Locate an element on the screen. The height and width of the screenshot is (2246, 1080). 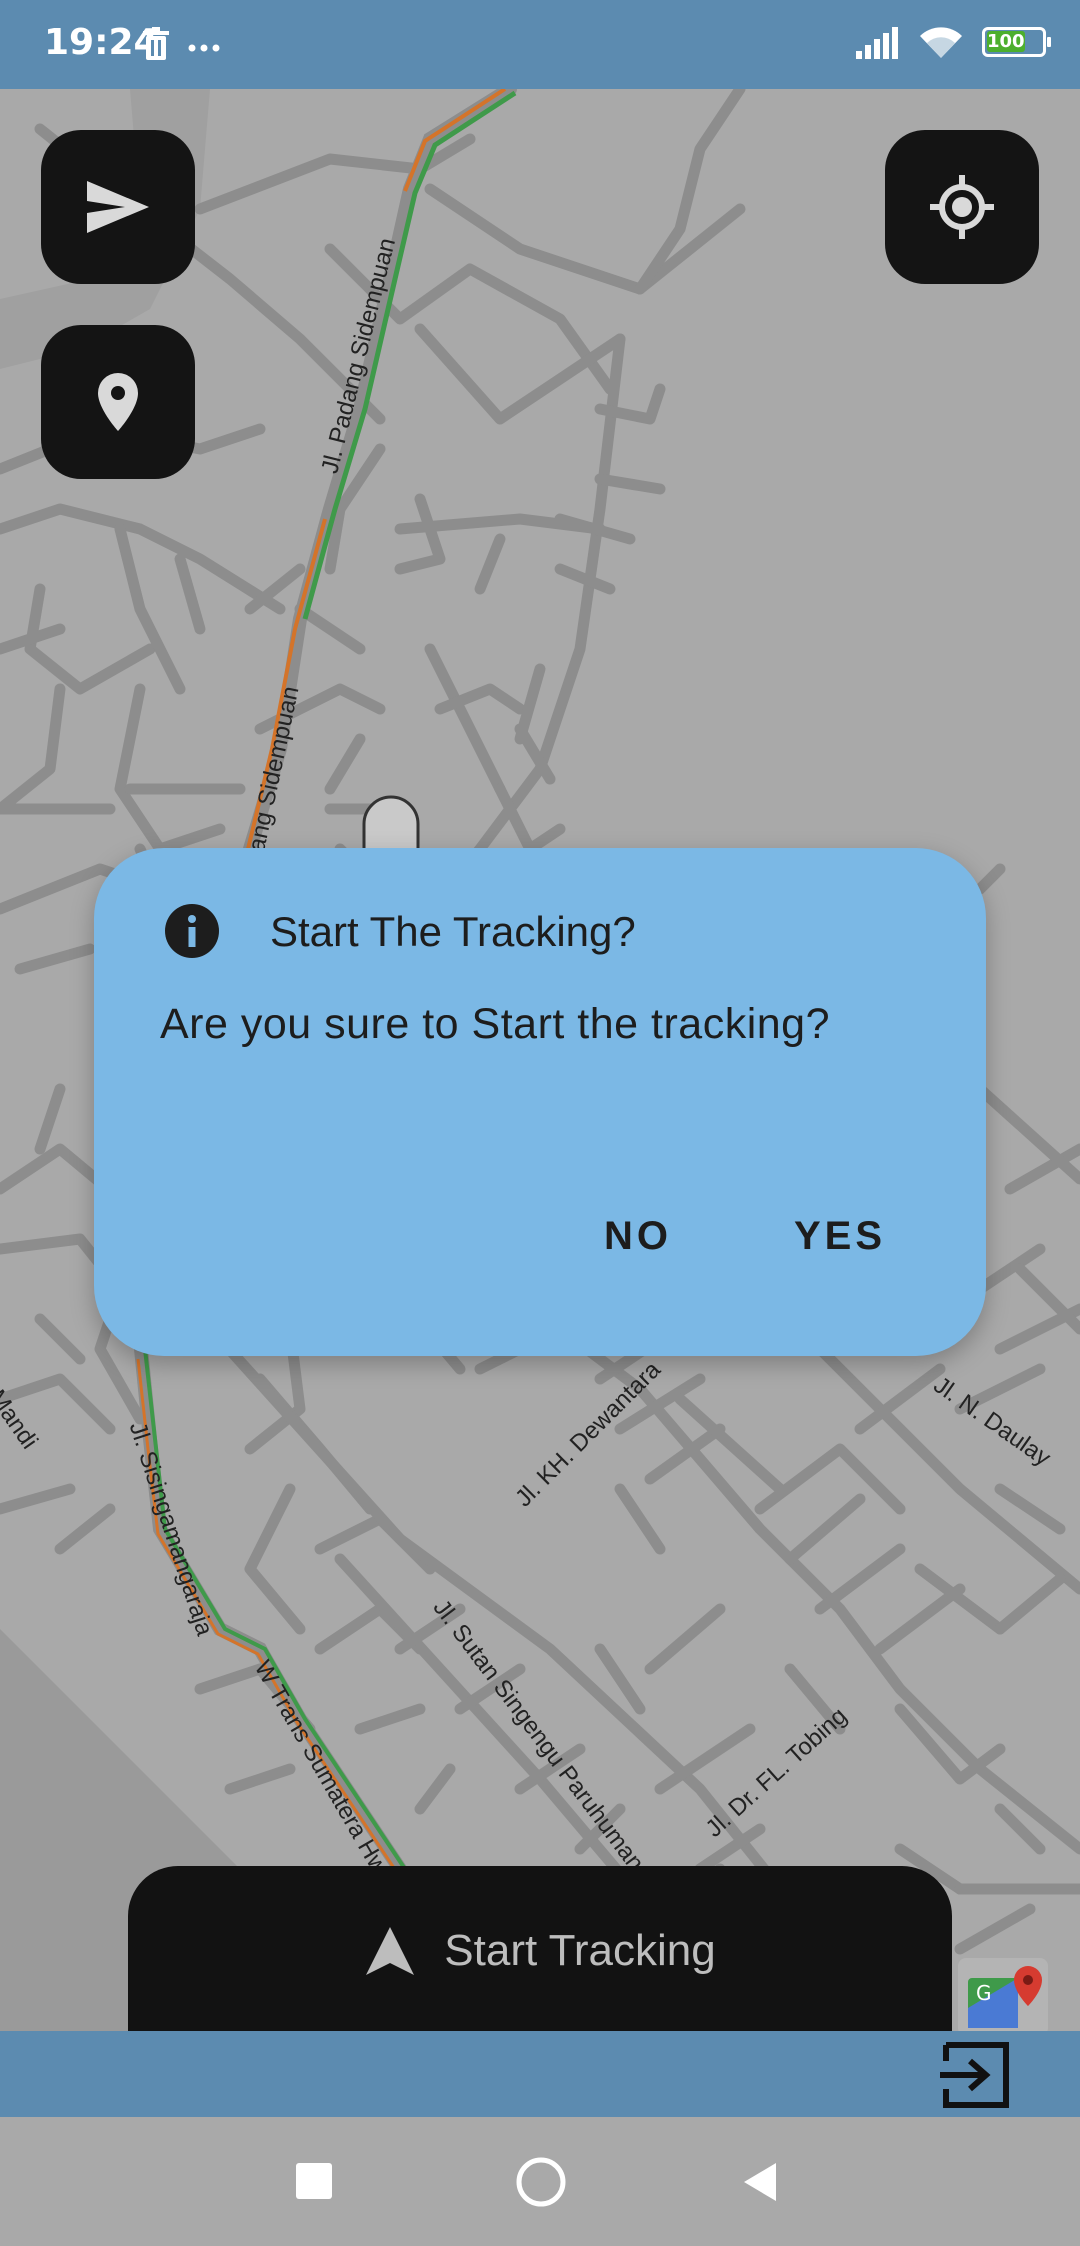
exit-button is located at coordinates (976, 2075).